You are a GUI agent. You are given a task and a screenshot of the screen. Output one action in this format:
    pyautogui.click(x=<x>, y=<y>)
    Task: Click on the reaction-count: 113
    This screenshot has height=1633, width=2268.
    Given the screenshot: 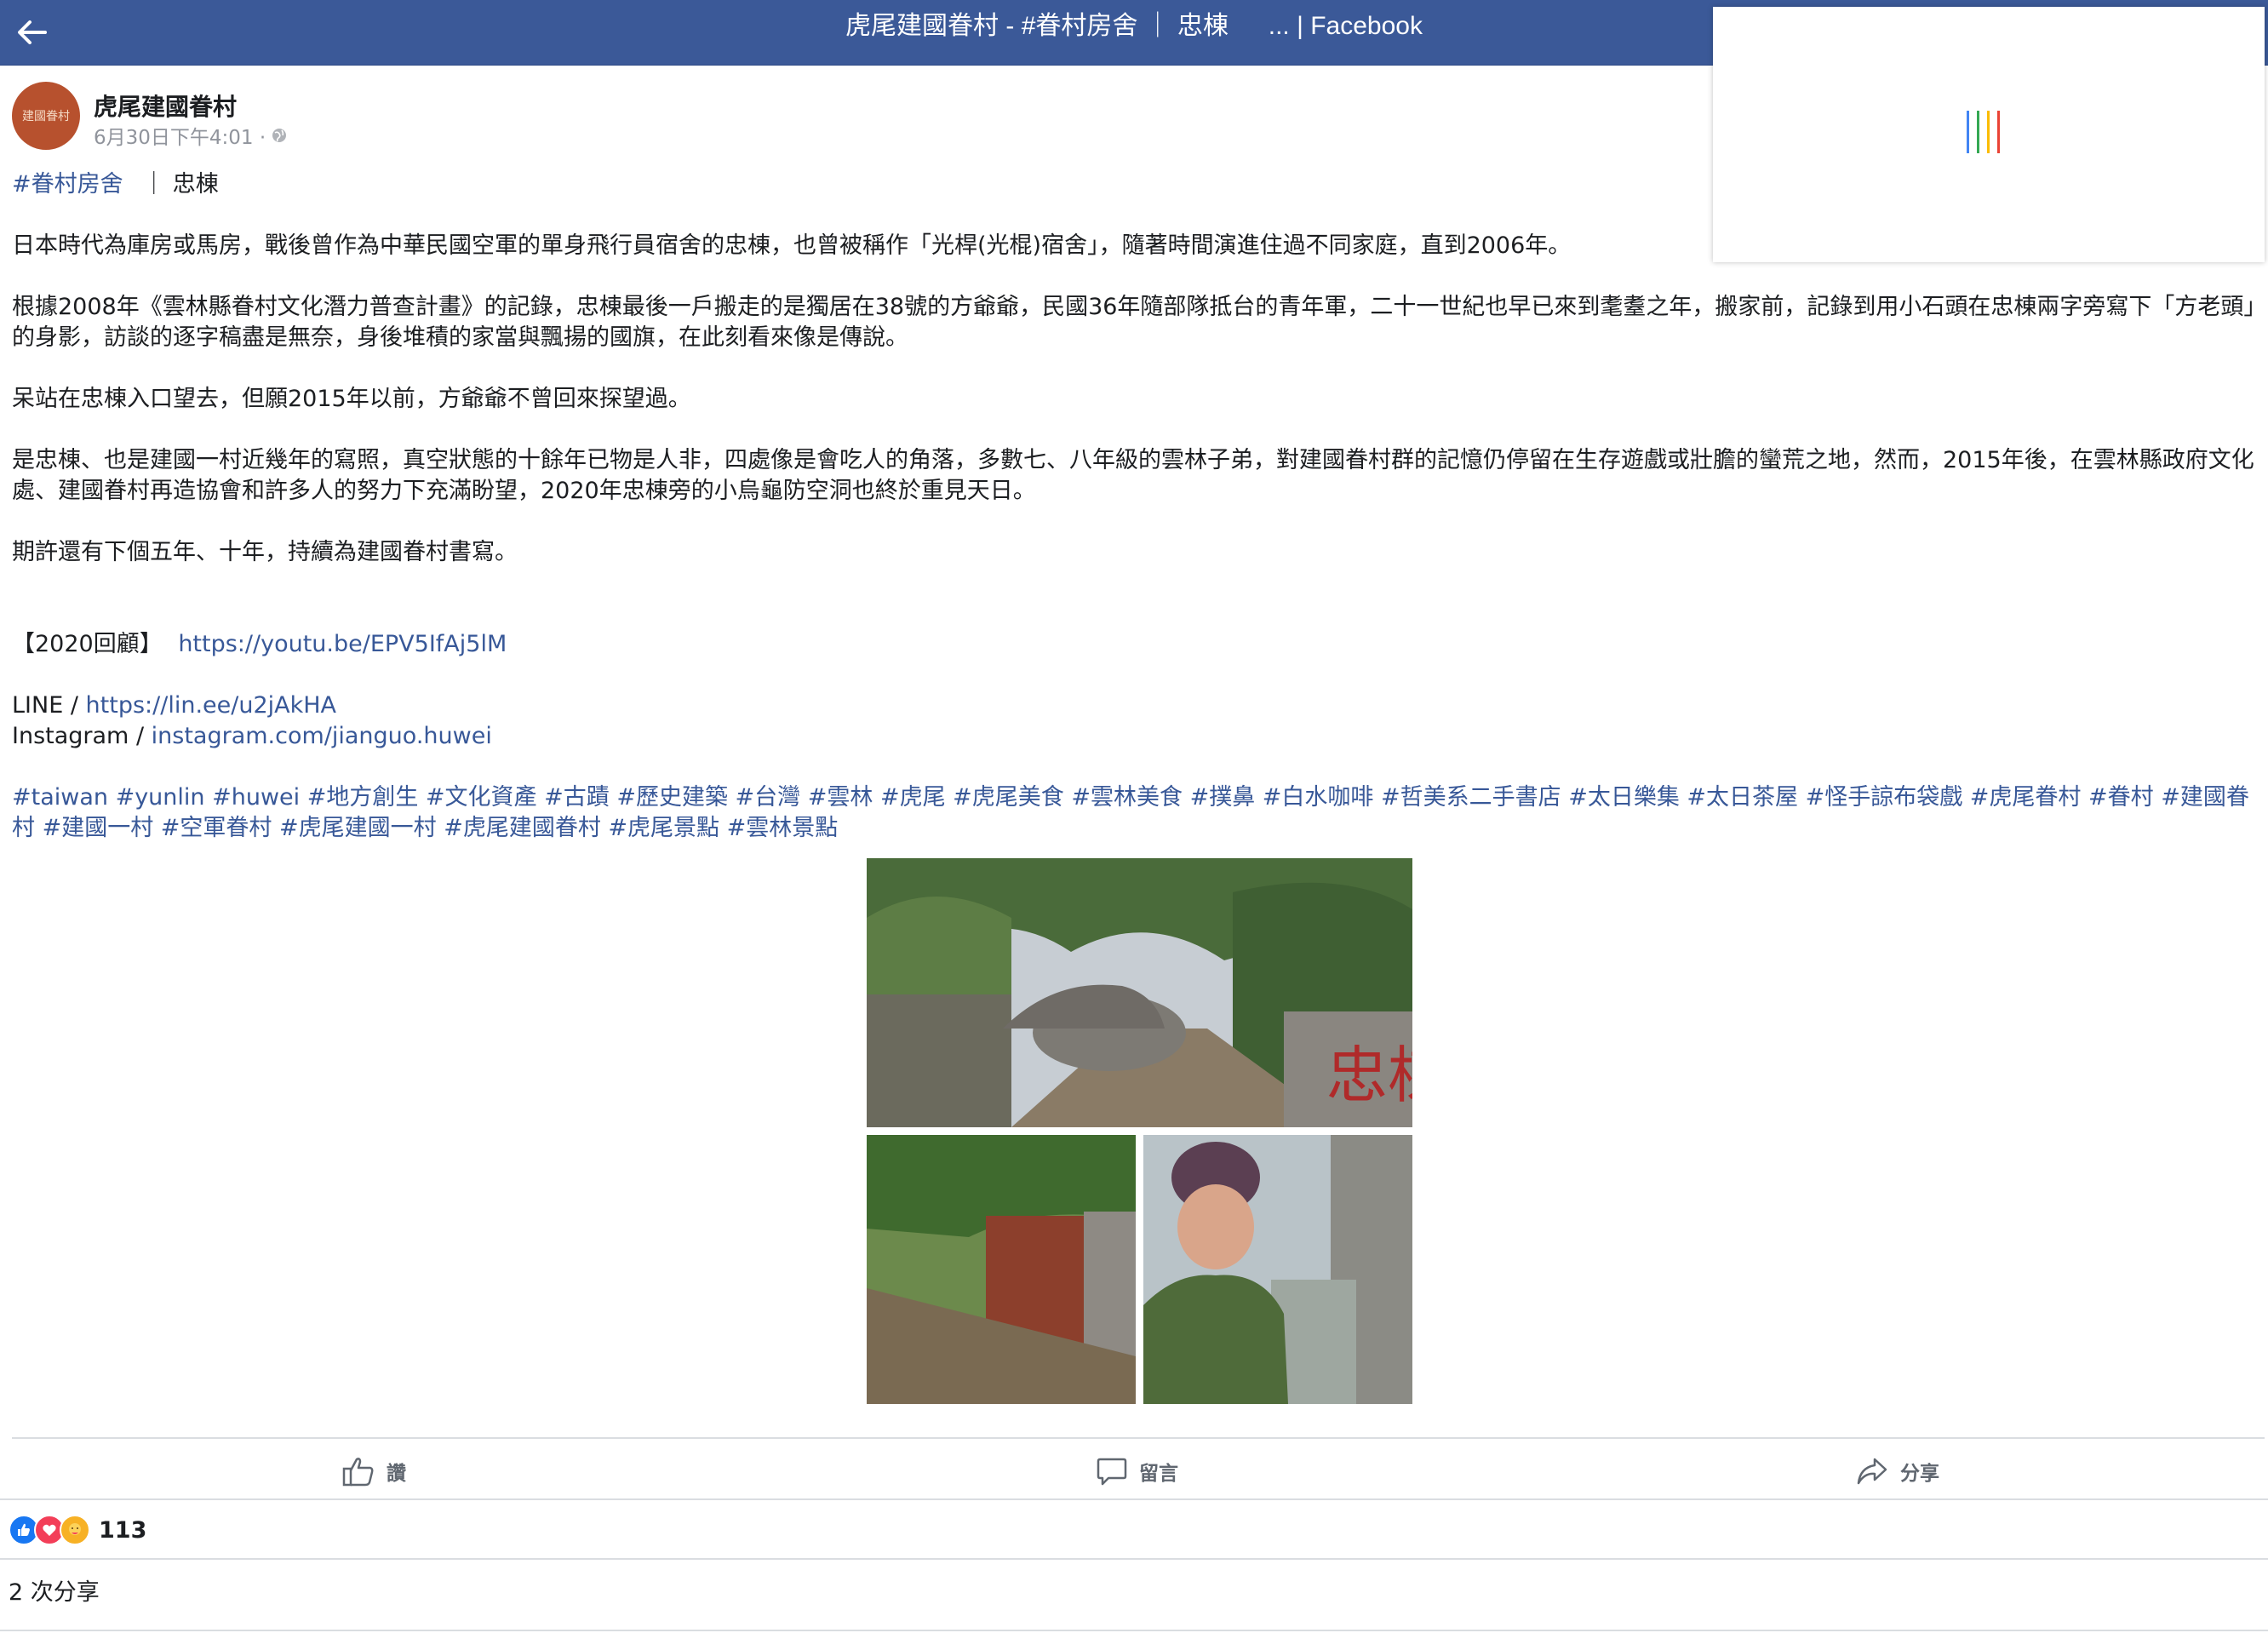 What is the action you would take?
    pyautogui.click(x=123, y=1530)
    